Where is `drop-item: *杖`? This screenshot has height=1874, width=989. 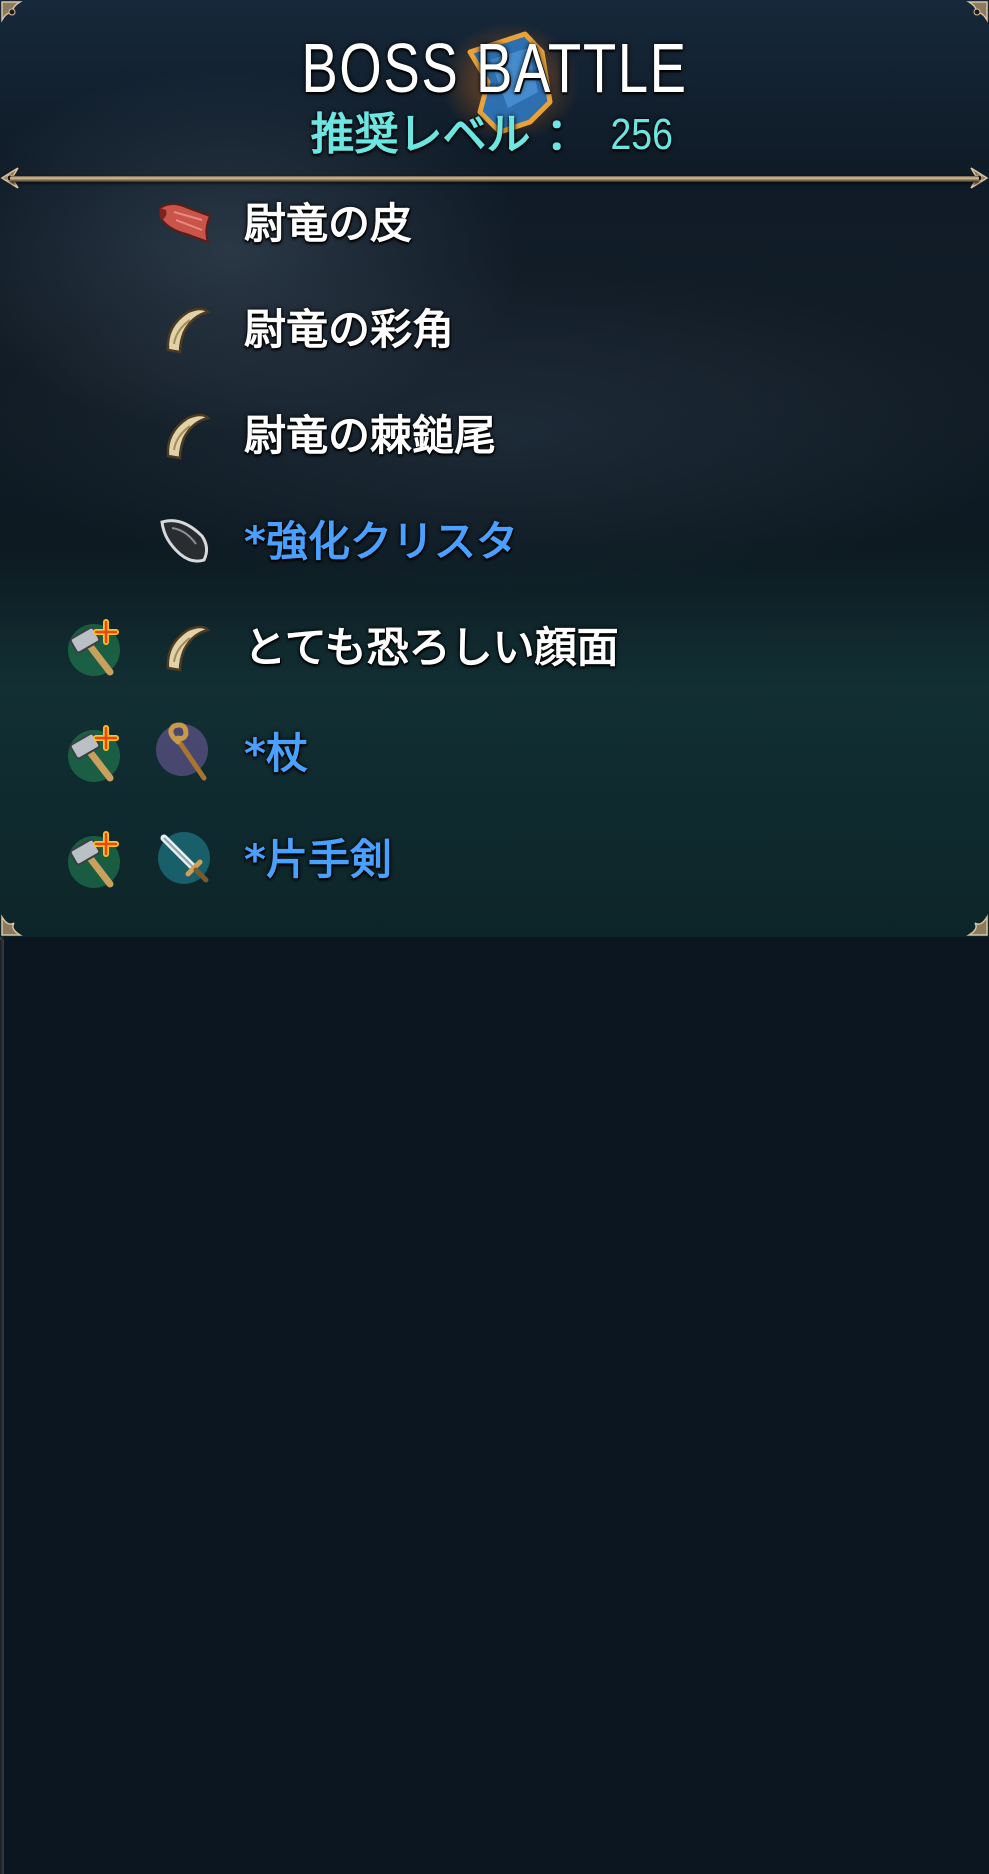
drop-item: *杖 is located at coordinates (494, 756).